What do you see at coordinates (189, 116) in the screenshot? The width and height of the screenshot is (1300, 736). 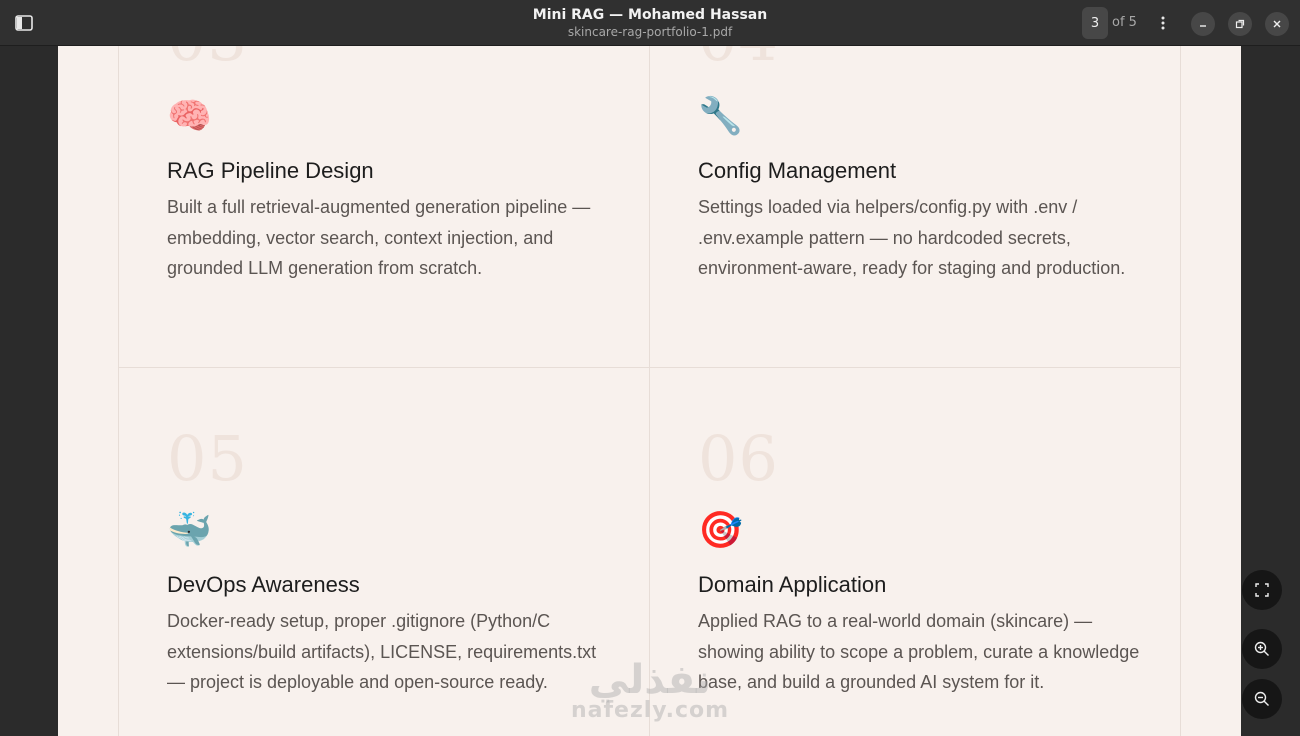 I see `brain-icon: 🧠` at bounding box center [189, 116].